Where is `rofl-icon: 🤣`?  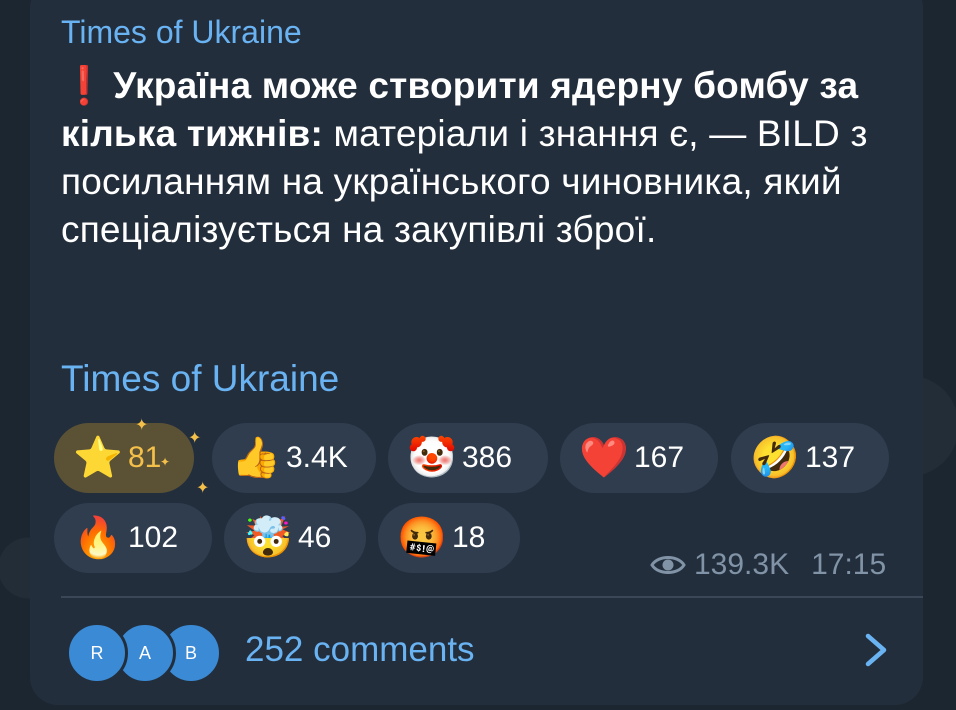 rofl-icon: 🤣 is located at coordinates (775, 458).